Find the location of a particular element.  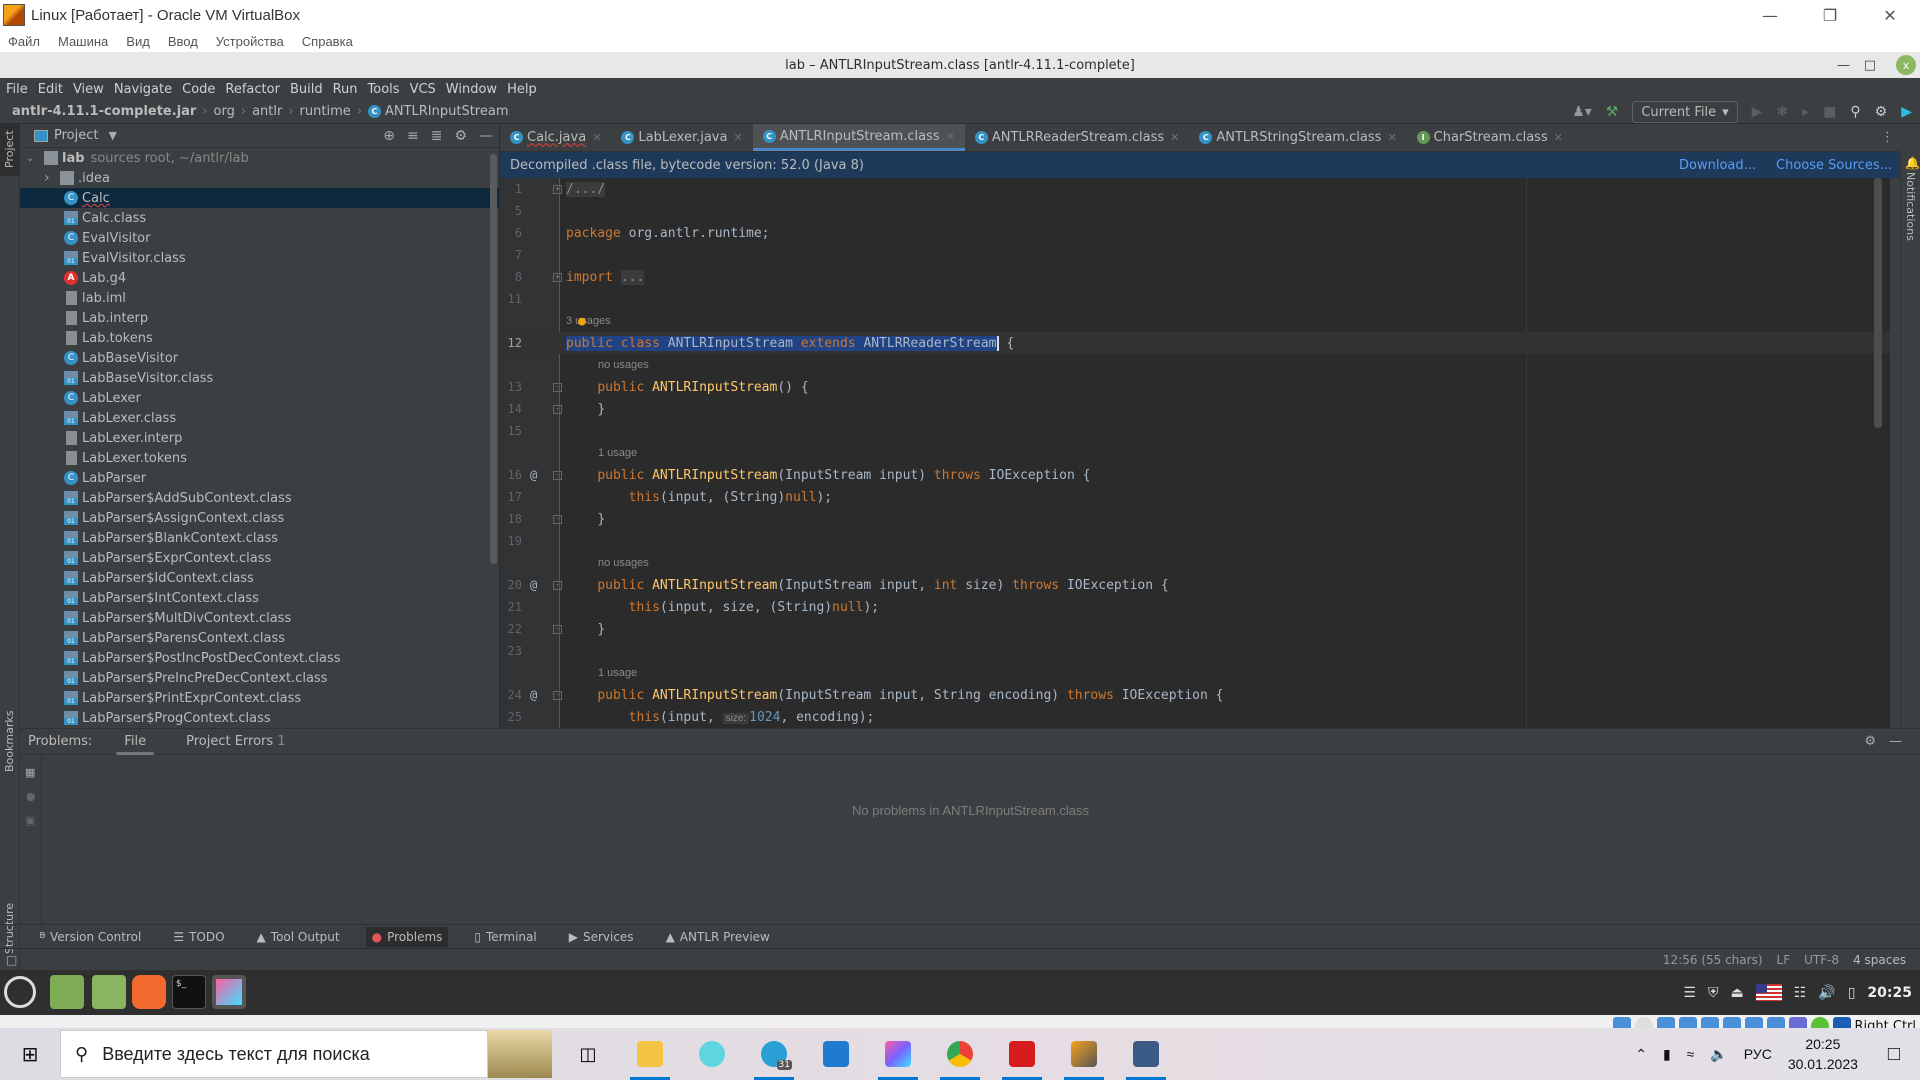

account-icon: ♟▾ is located at coordinates (1582, 112).